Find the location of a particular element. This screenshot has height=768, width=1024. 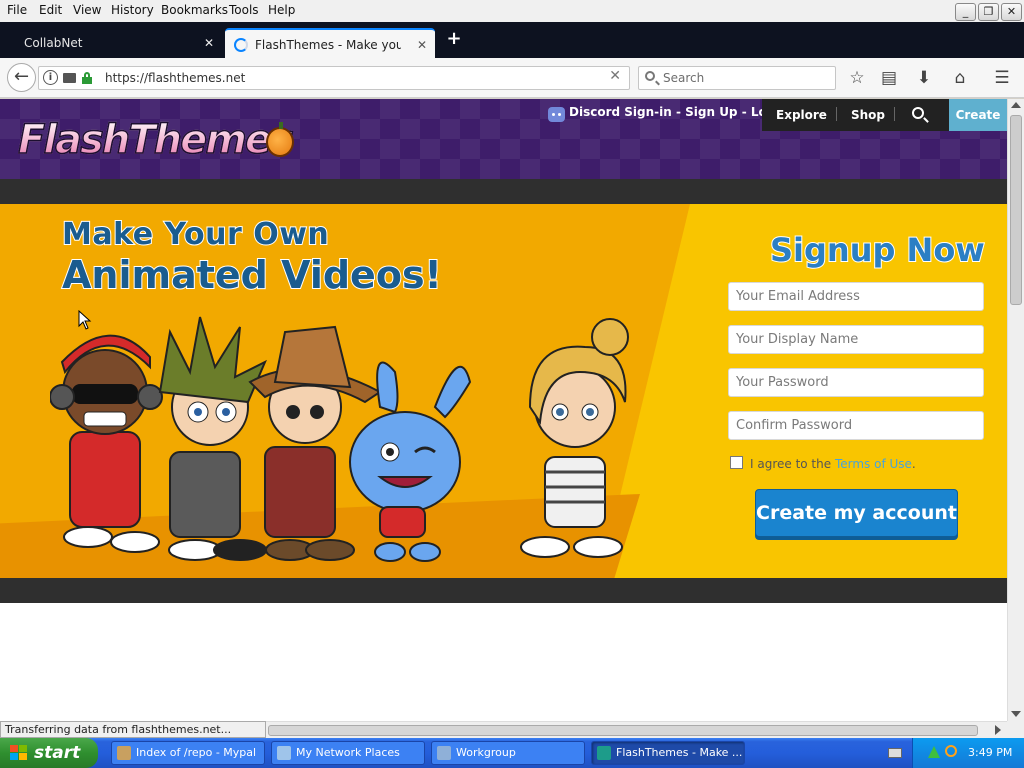

terms-of-use-link: Terms of Use is located at coordinates (873, 464).